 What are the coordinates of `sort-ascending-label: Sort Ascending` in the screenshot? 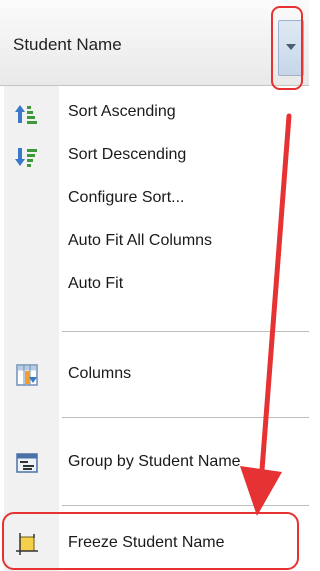 It's located at (122, 111).